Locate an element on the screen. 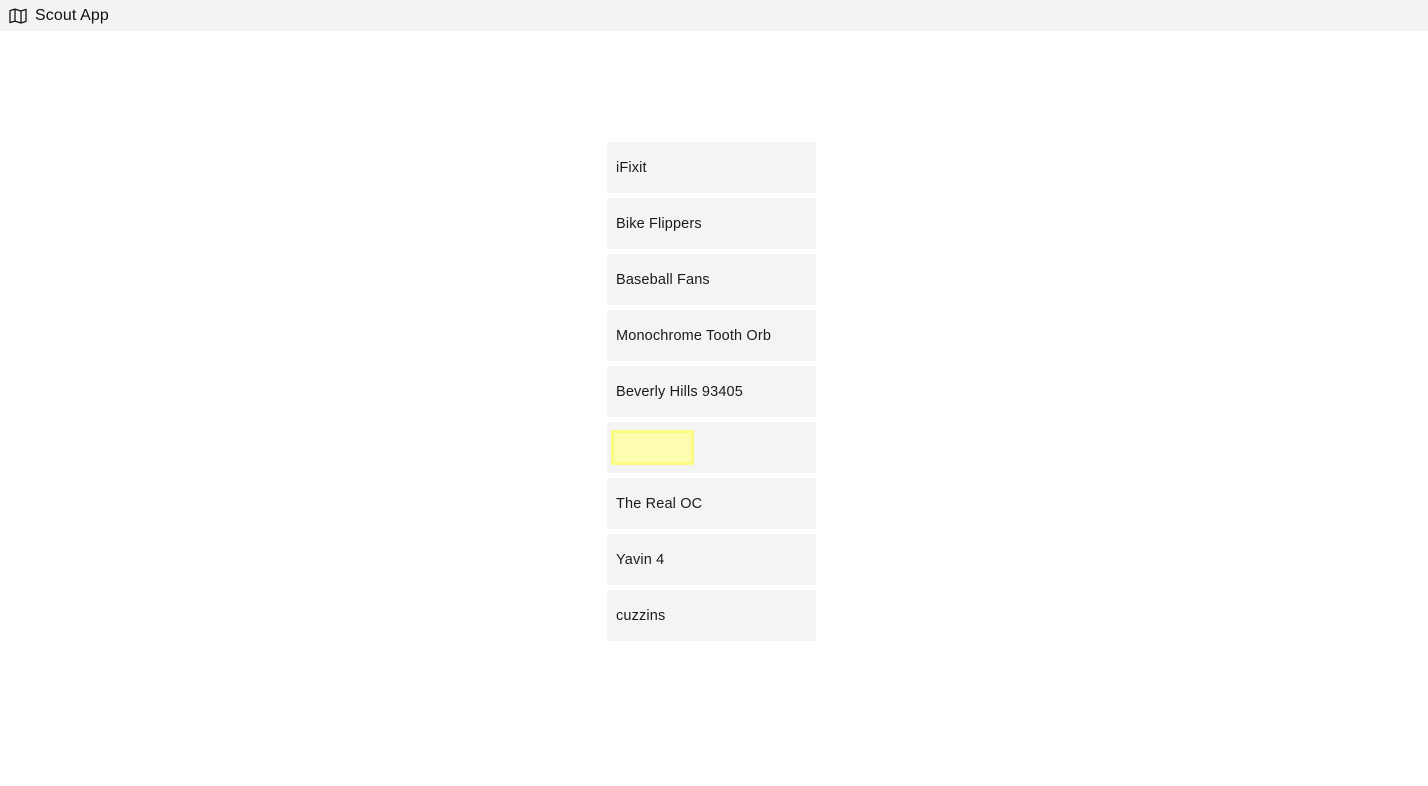 Image resolution: width=1428 pixels, height=786 pixels. list-item: Bike Flippers is located at coordinates (711, 223).